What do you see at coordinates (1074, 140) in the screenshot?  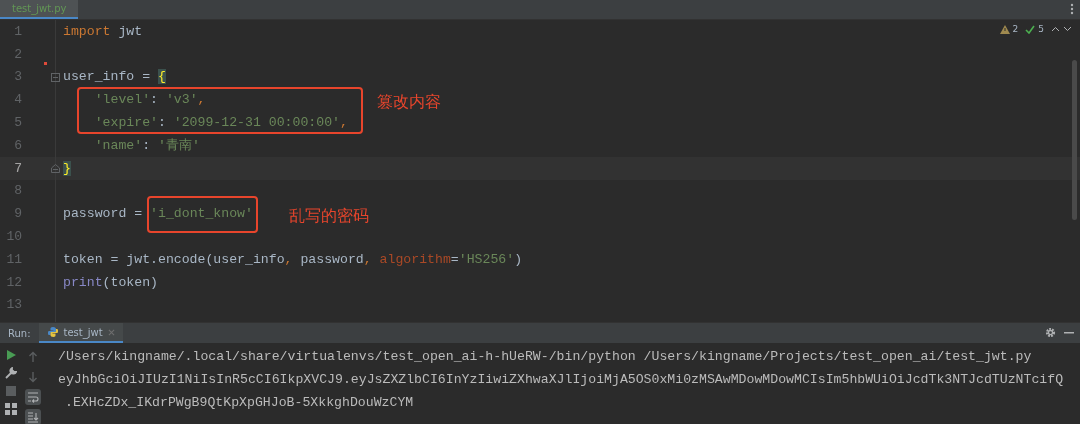 I see `scrollbar` at bounding box center [1074, 140].